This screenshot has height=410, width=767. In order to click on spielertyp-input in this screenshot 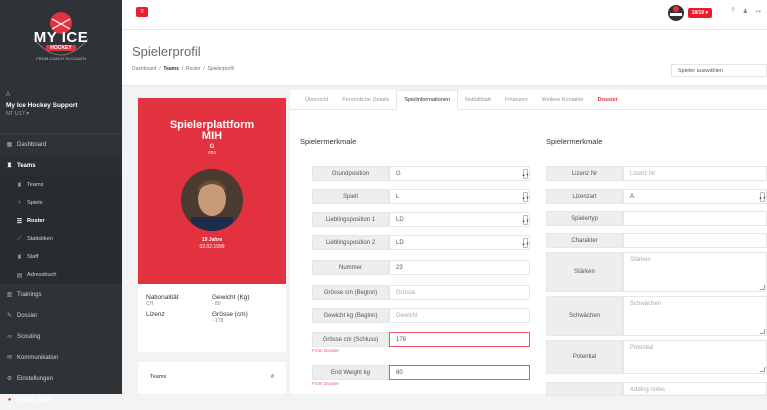, I will do `click(695, 218)`.